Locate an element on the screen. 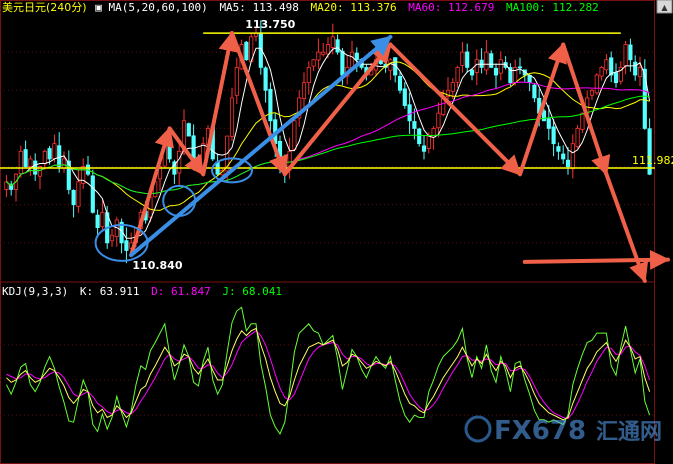 This screenshot has height=464, width=673. kdj-d-value: 61.847 is located at coordinates (191, 291).